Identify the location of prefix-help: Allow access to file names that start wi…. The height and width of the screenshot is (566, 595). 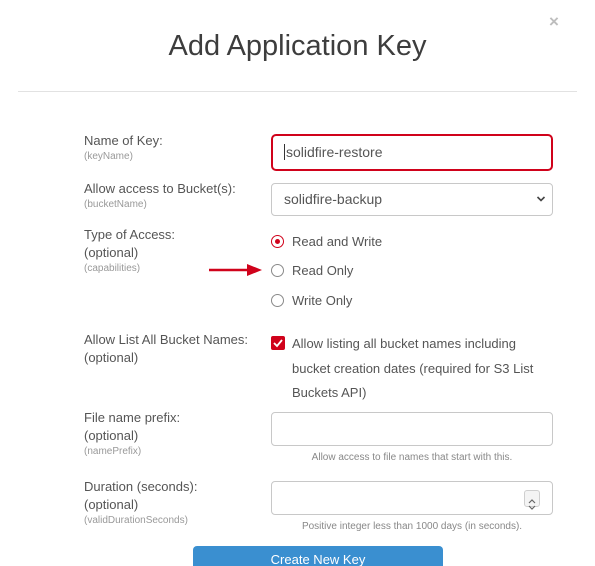
(412, 457).